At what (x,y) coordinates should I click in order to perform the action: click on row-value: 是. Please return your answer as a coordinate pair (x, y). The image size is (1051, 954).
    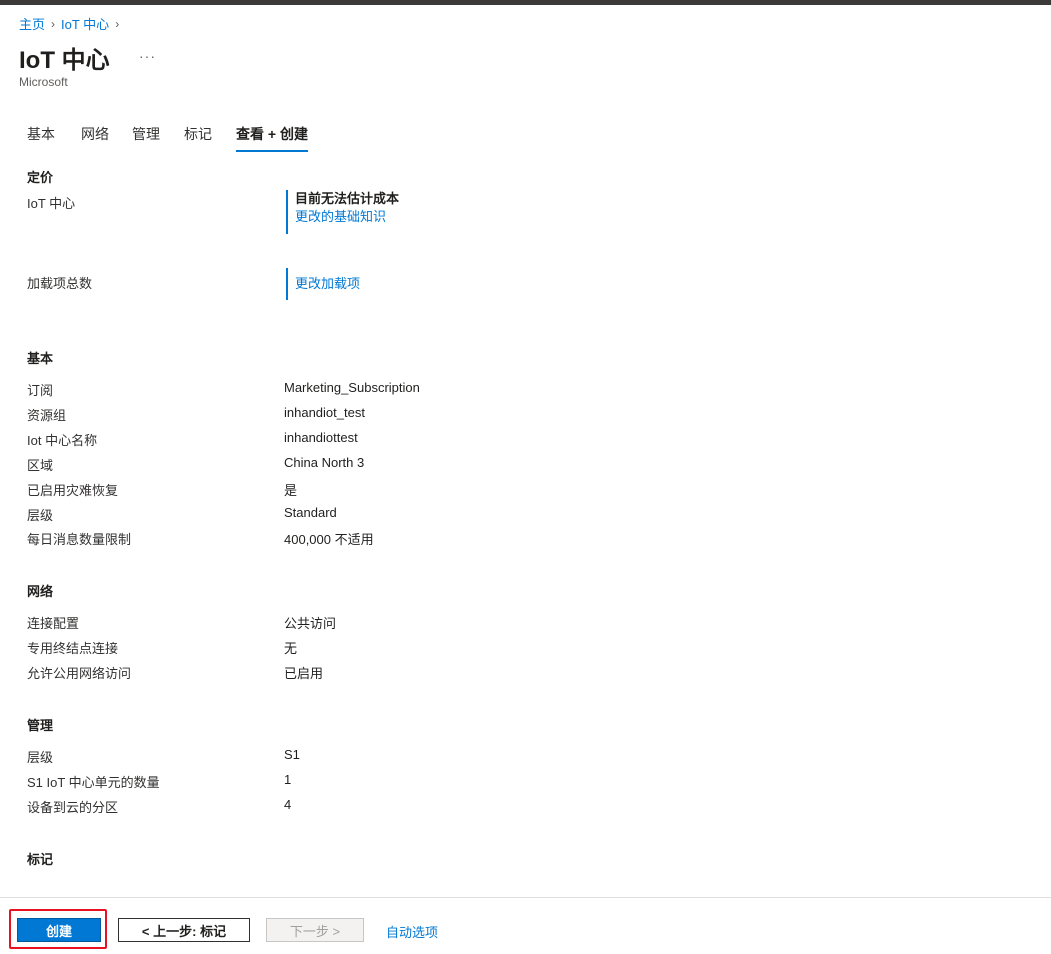
    Looking at the image, I should click on (291, 490).